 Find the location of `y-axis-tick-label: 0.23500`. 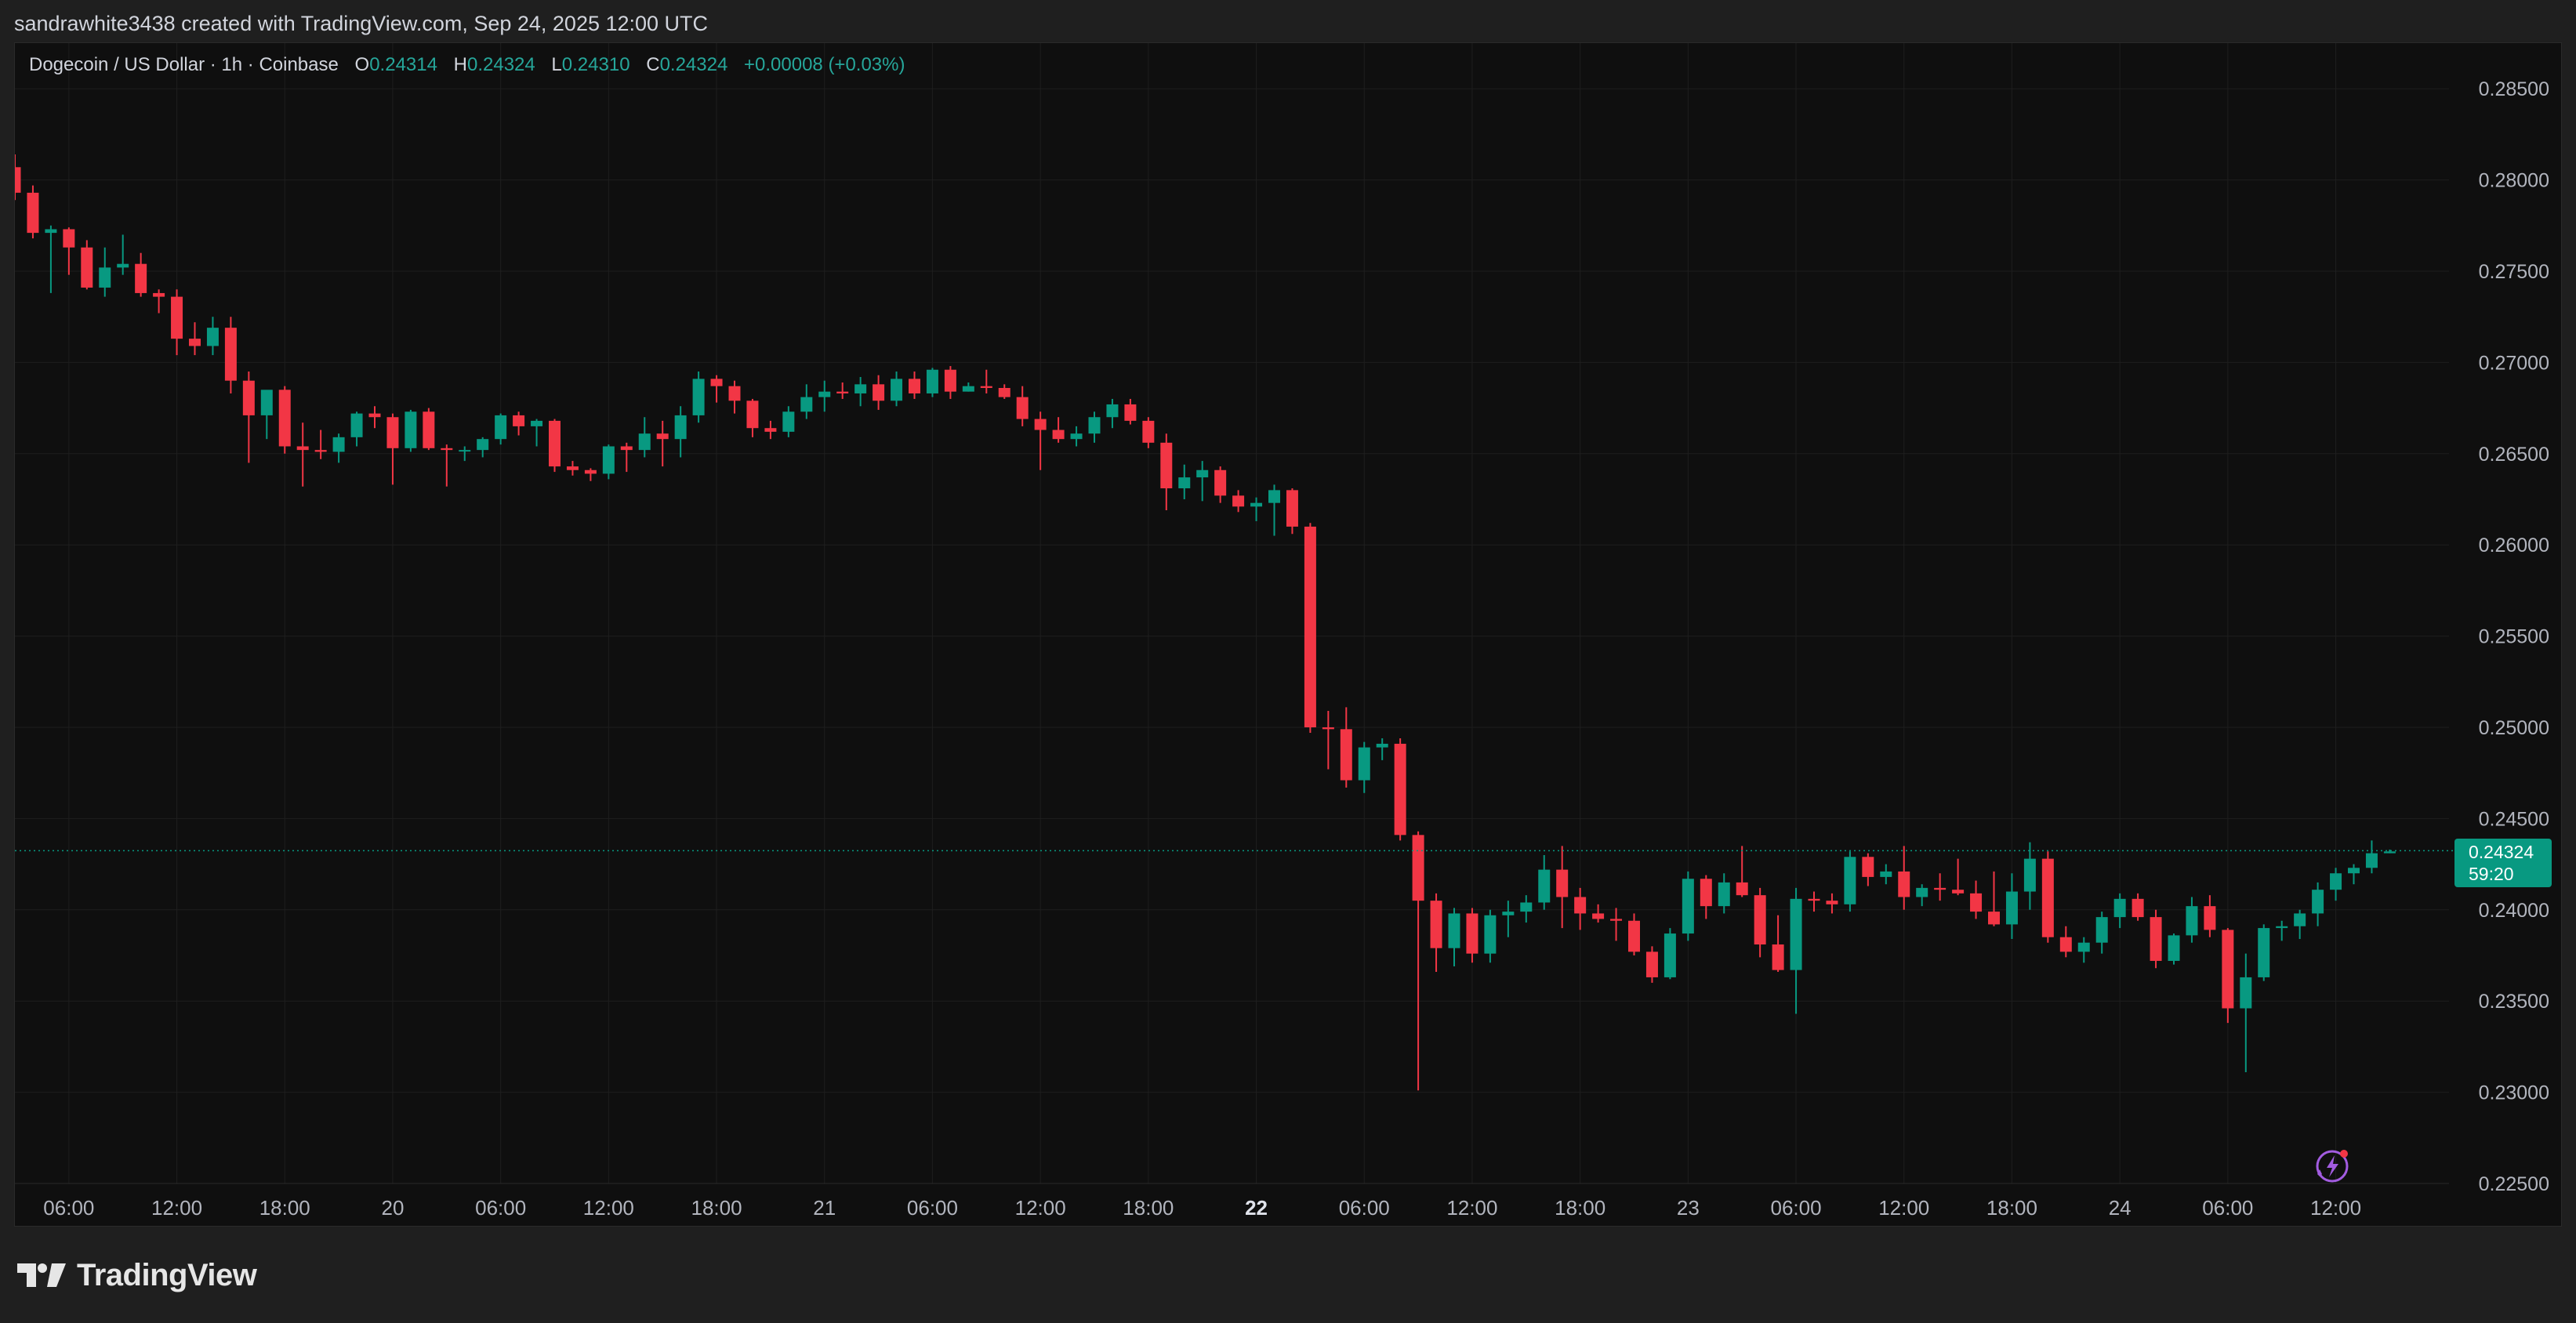

y-axis-tick-label: 0.23500 is located at coordinates (2514, 1002).